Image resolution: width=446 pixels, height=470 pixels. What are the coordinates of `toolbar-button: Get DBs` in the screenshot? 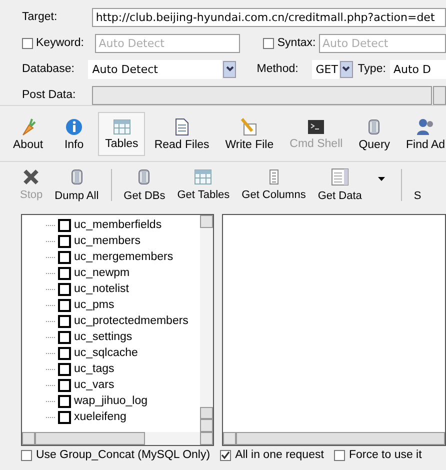 It's located at (145, 185).